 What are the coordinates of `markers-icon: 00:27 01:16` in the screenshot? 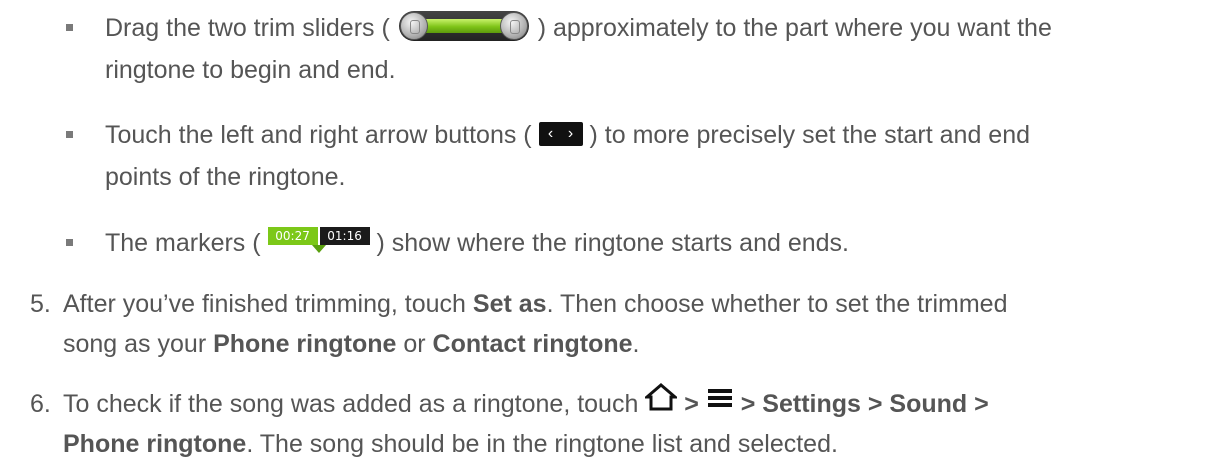 It's located at (318, 240).